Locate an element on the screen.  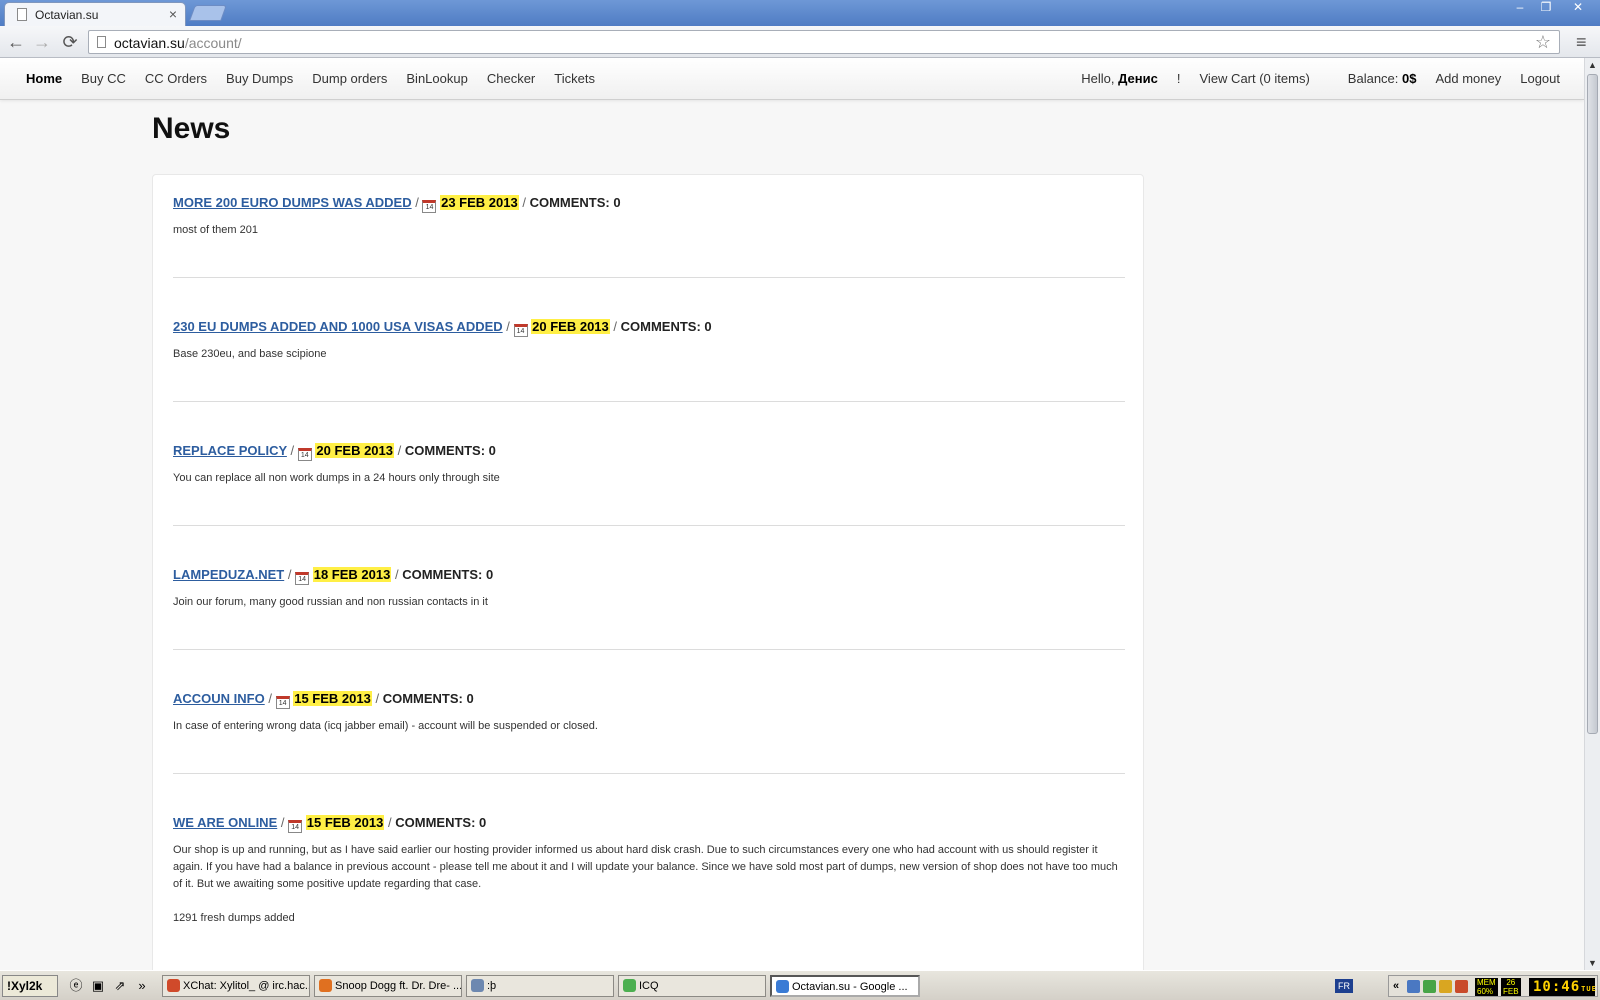
user-name: Денис is located at coordinates (1138, 78).